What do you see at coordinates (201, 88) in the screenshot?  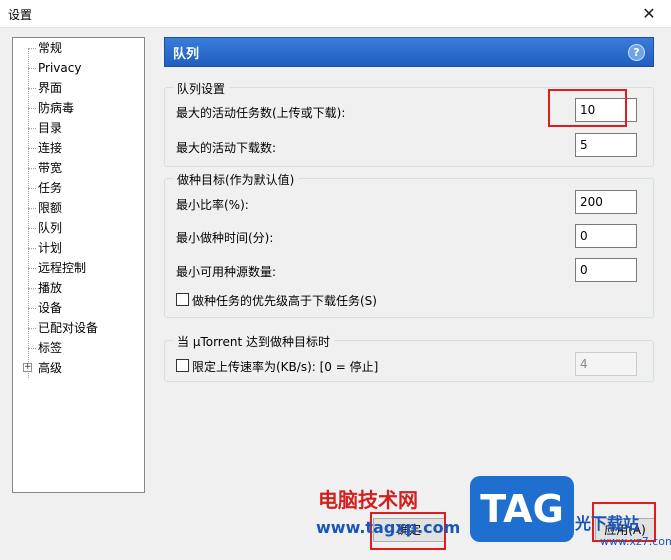 I see `queue-settings-legend: 队列设置` at bounding box center [201, 88].